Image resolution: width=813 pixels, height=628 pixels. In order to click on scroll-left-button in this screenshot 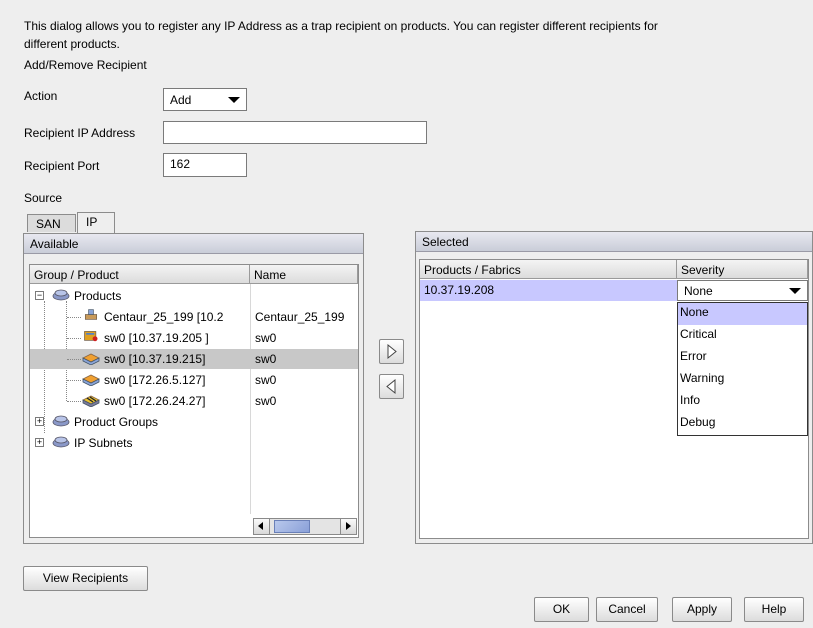, I will do `click(262, 526)`.